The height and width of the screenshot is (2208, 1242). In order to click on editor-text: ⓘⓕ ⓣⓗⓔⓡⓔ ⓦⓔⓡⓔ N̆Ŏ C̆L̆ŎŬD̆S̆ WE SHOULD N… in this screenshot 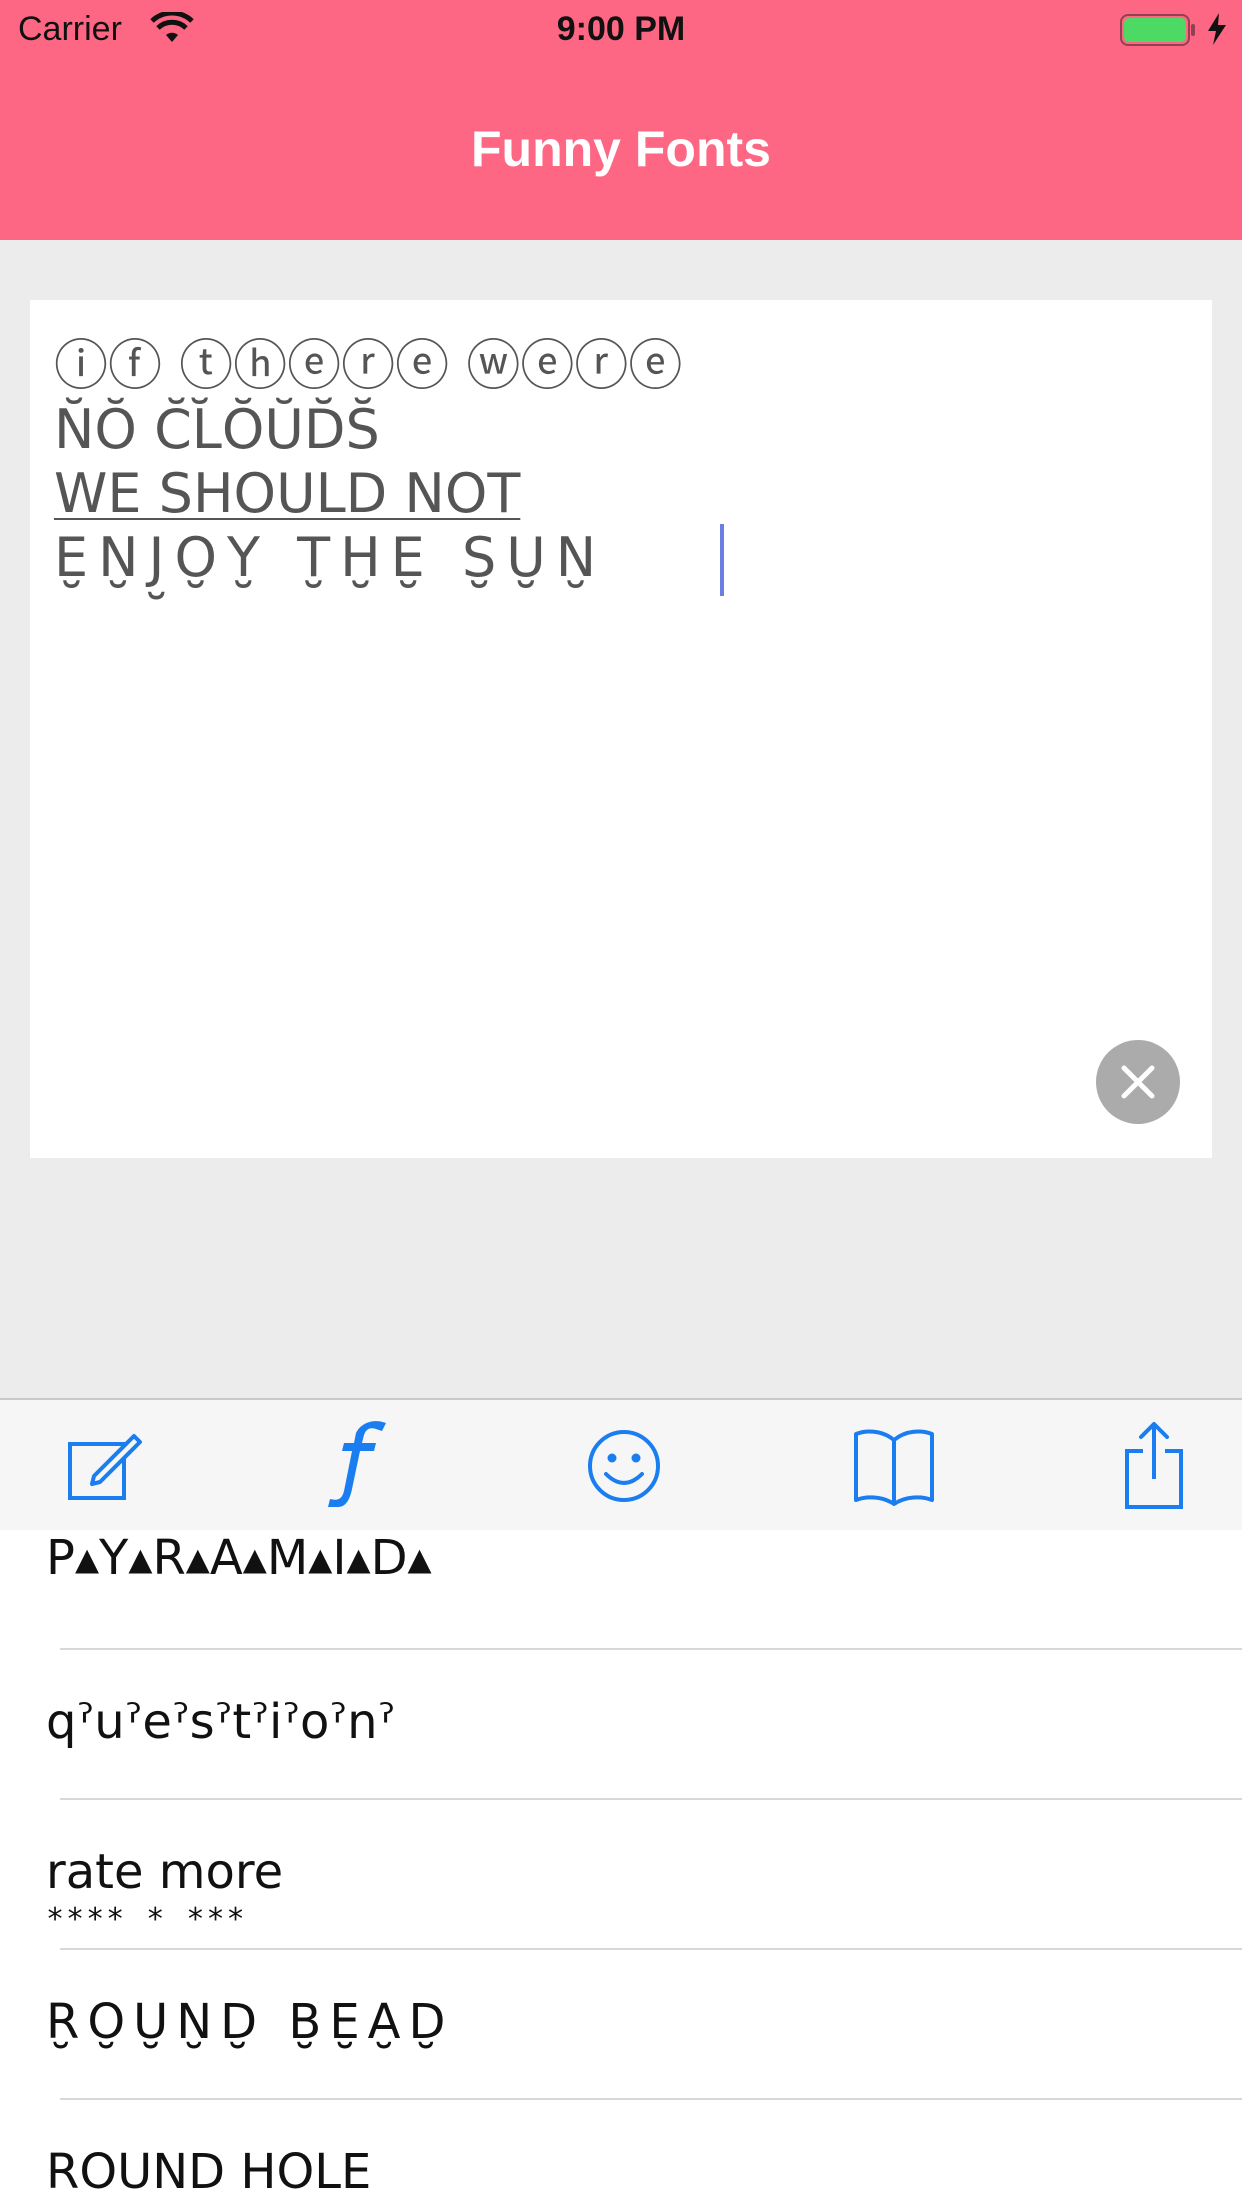, I will do `click(368, 462)`.